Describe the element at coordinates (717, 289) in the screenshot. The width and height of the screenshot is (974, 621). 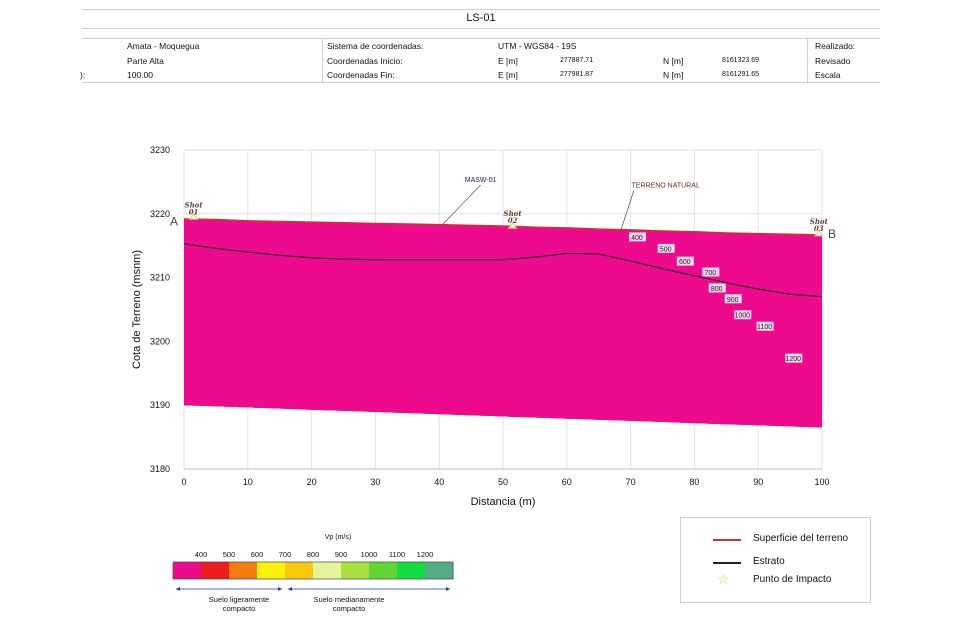
I see `contour-label: 800` at that location.